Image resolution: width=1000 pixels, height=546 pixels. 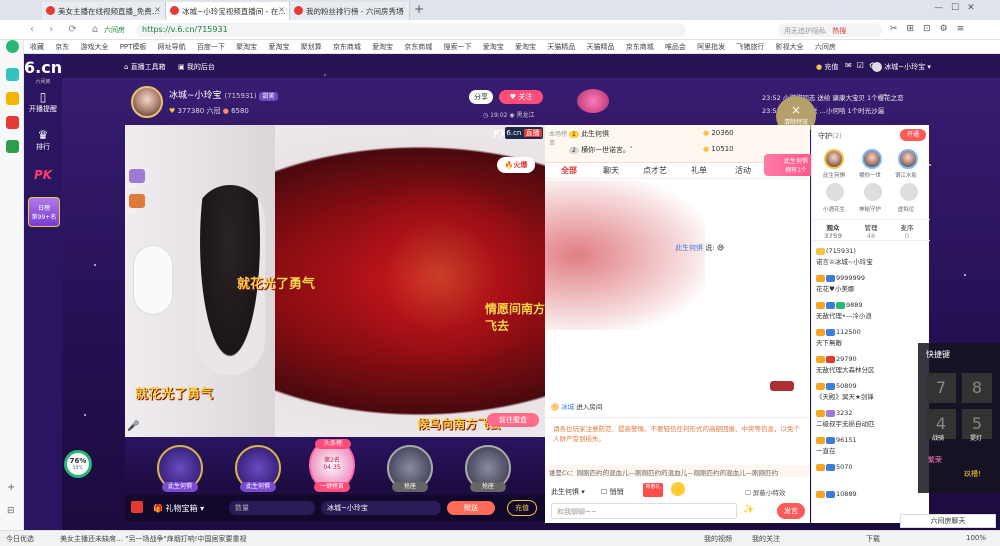 What do you see at coordinates (834, 467) in the screenshot?
I see `audience-row: 5070` at bounding box center [834, 467].